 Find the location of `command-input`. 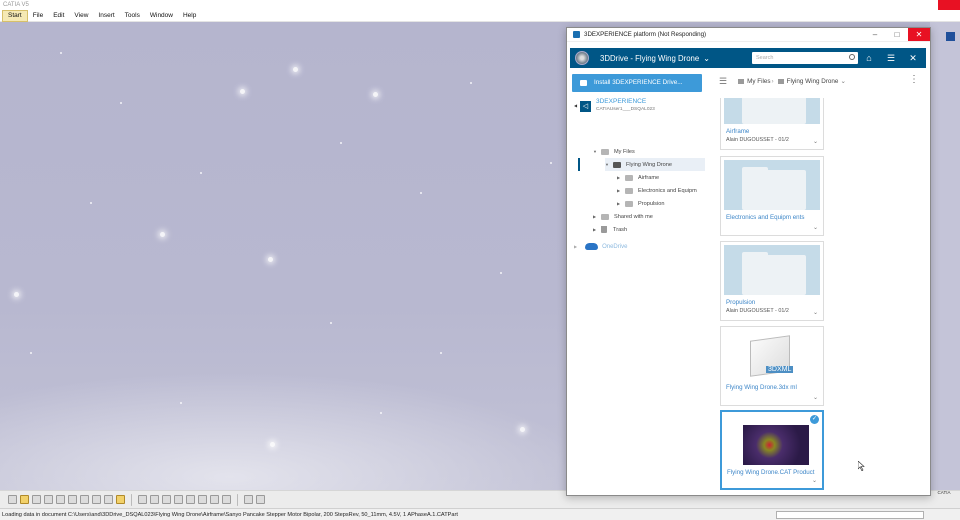

command-input is located at coordinates (850, 515).